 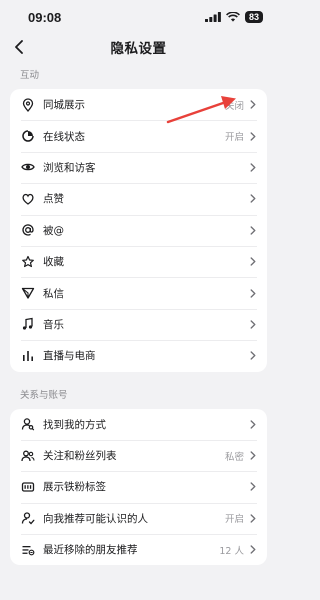 What do you see at coordinates (234, 457) in the screenshot?
I see `row-value: 私密` at bounding box center [234, 457].